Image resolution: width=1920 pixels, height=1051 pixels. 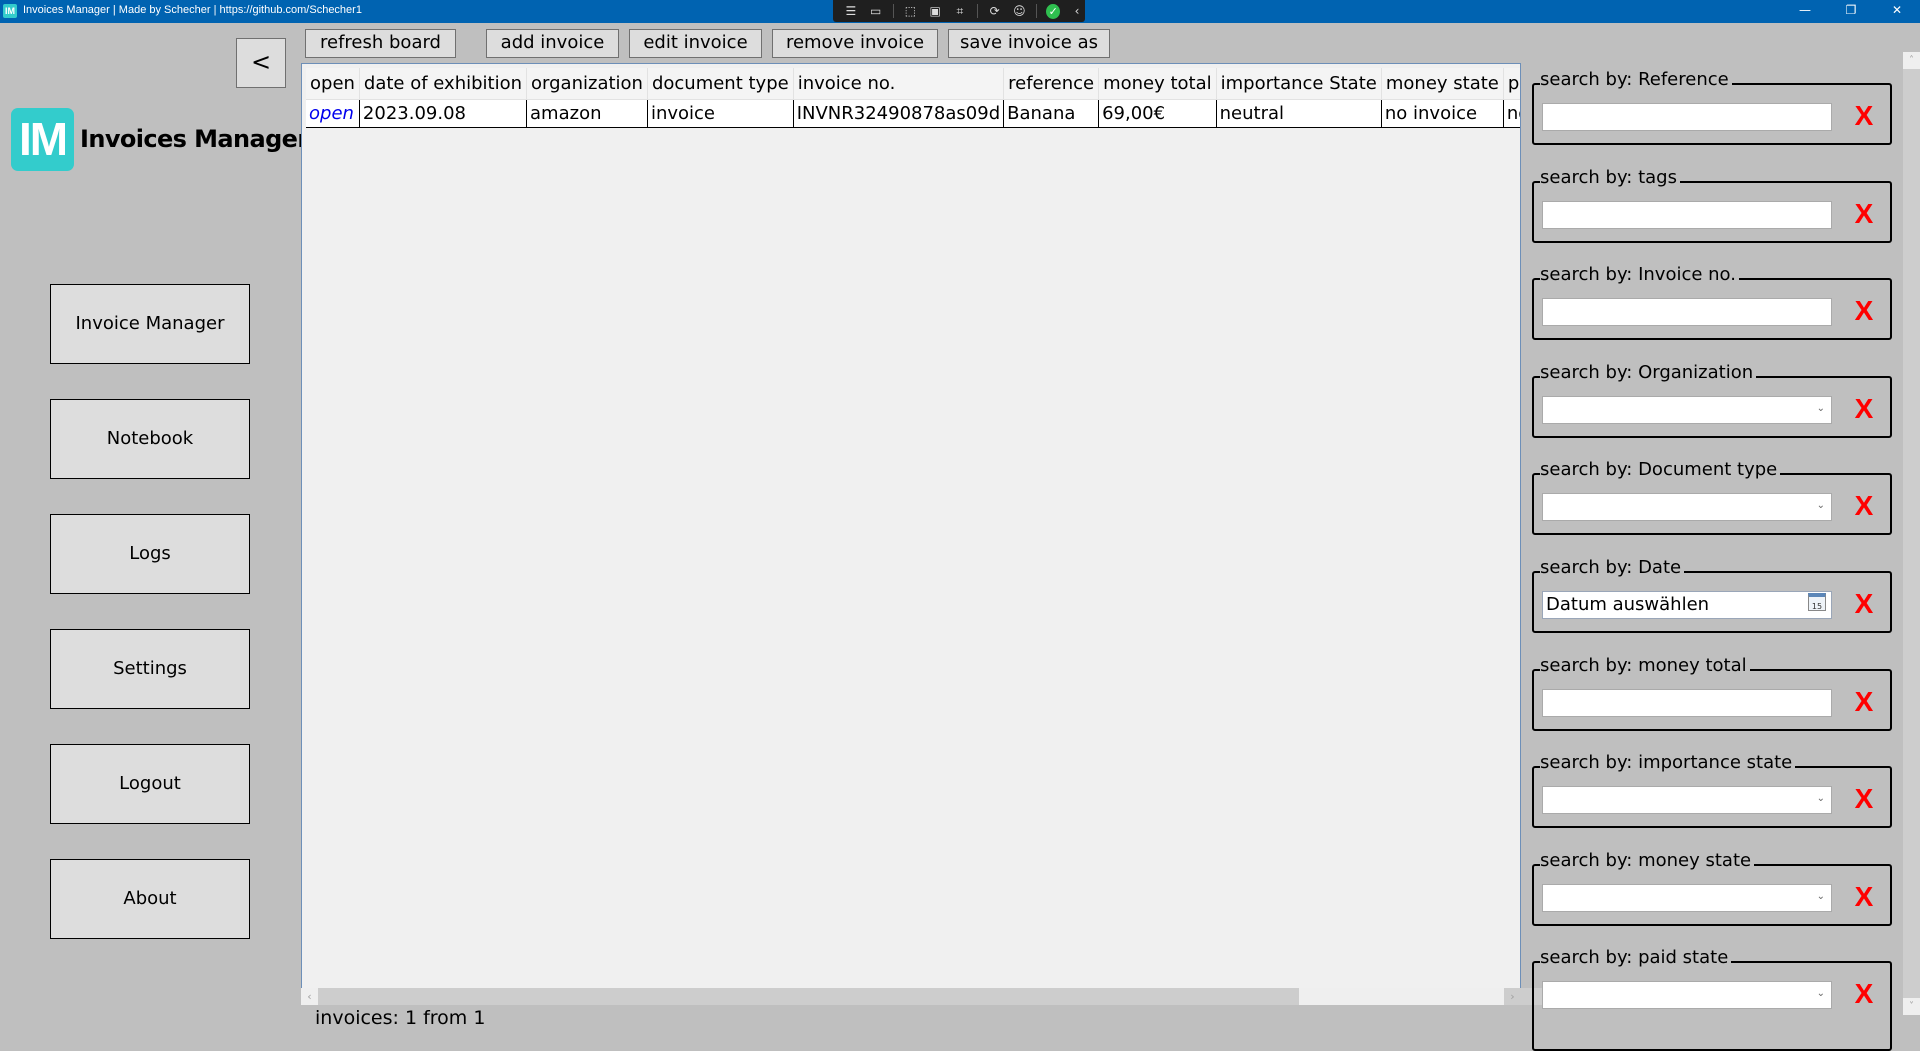 What do you see at coordinates (10, 11) in the screenshot?
I see `app-icon: IM` at bounding box center [10, 11].